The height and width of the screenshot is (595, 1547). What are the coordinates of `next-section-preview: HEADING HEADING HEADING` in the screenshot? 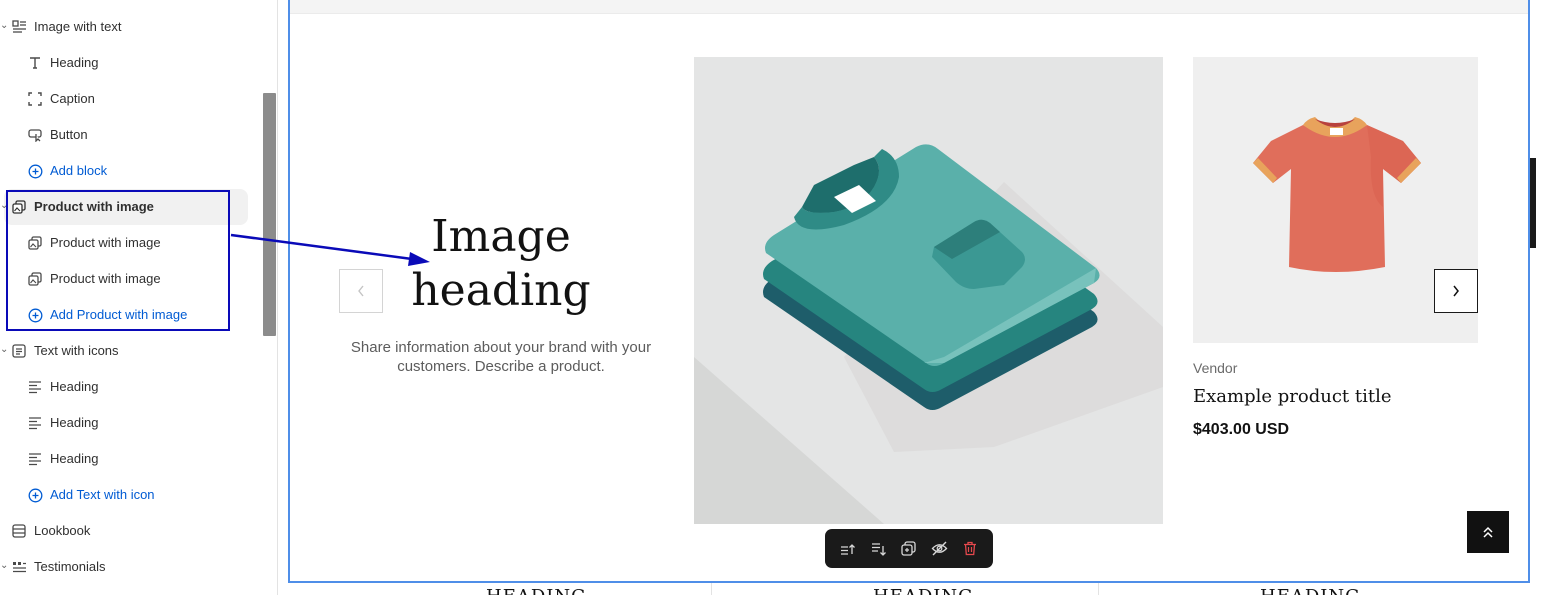 It's located at (908, 589).